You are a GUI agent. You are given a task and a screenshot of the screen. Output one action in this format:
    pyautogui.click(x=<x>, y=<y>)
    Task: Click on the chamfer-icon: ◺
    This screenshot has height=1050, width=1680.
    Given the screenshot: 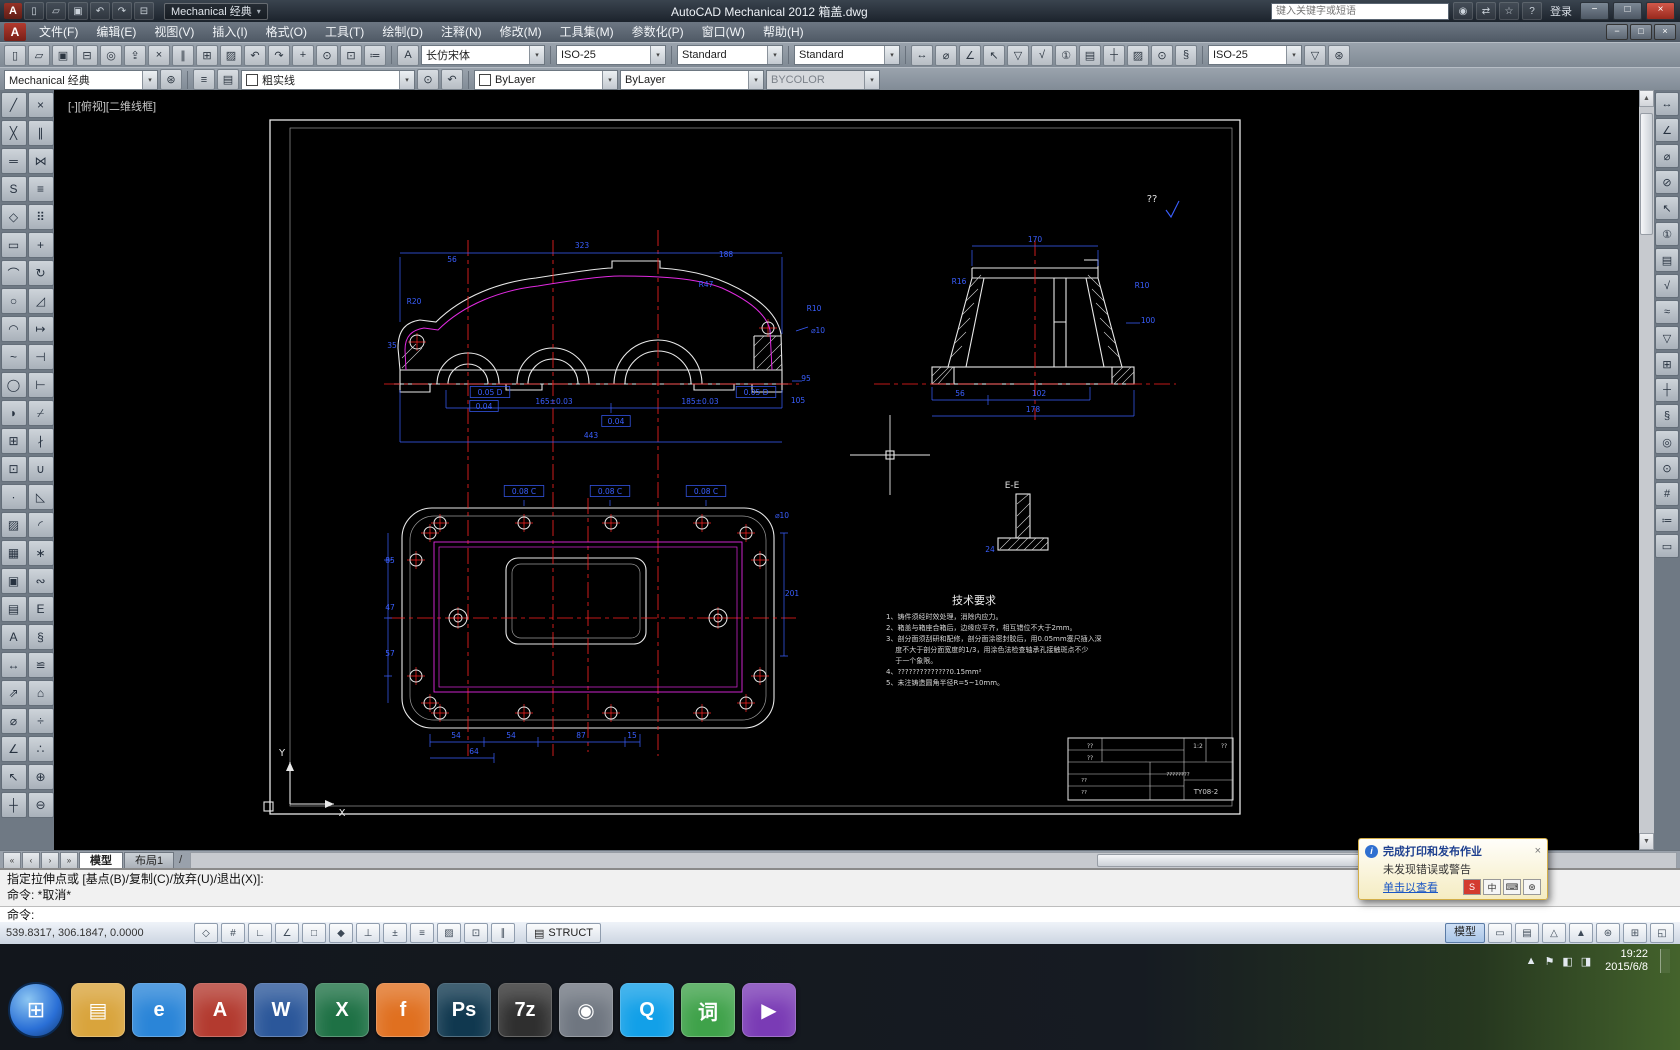 What is the action you would take?
    pyautogui.click(x=40, y=497)
    